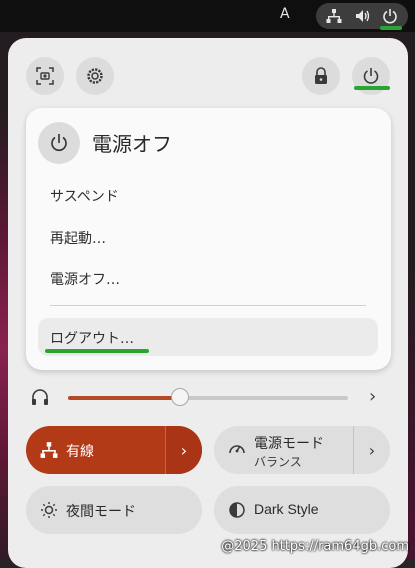 This screenshot has width=415, height=568. I want to click on screenshot-icon, so click(45, 76).